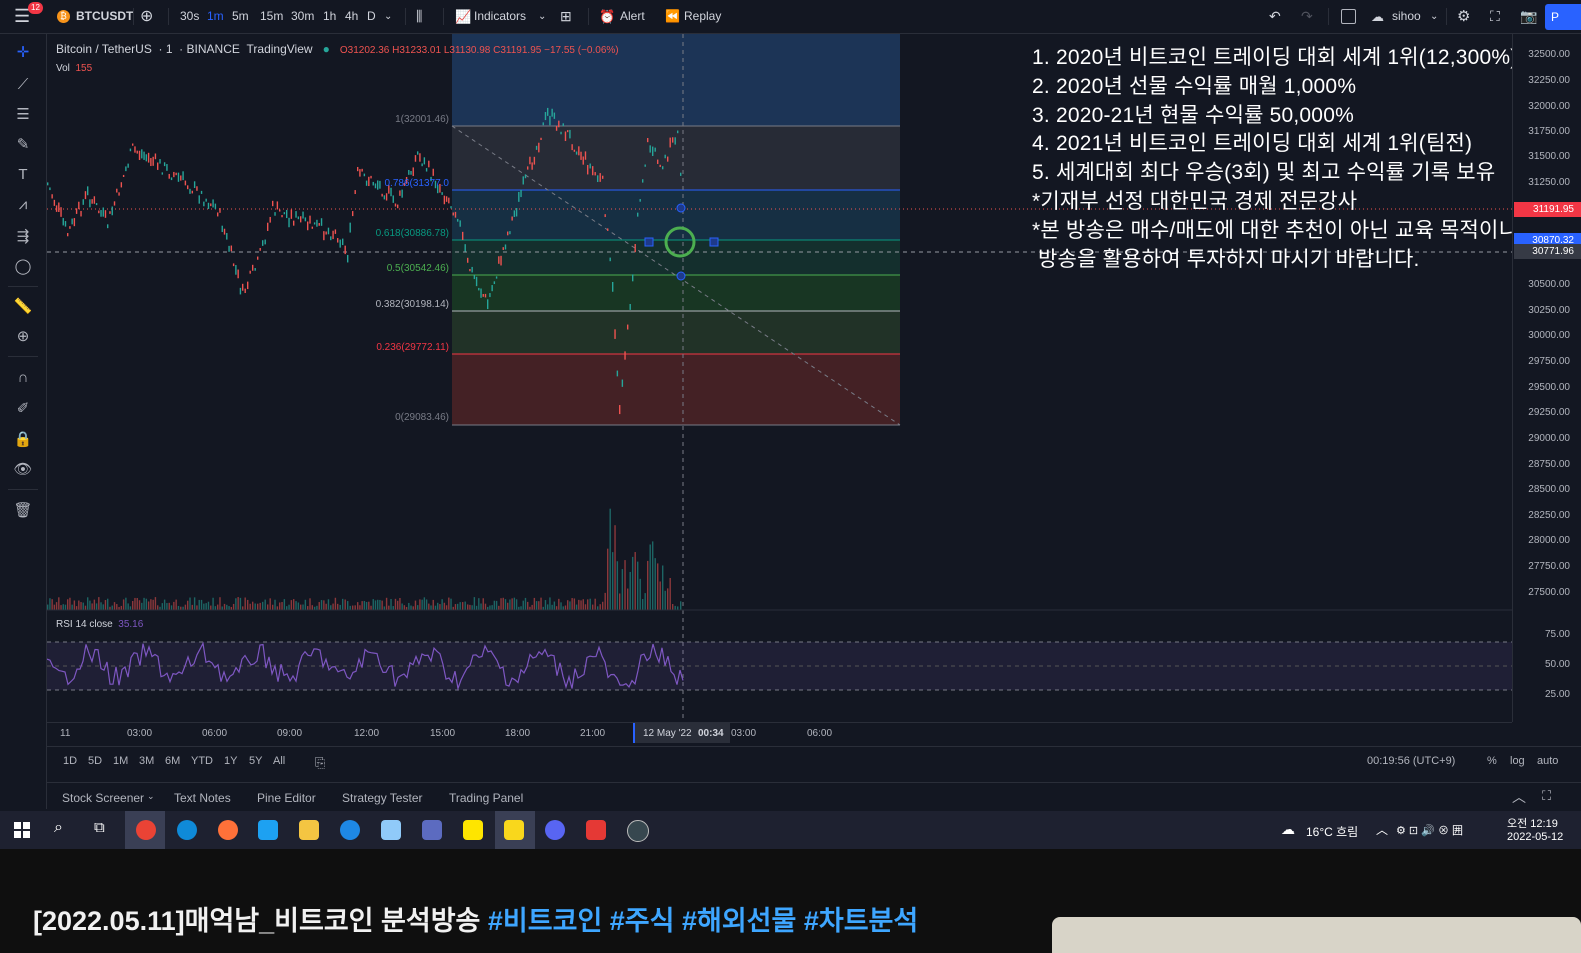 This screenshot has width=1581, height=953. I want to click on maximize-panel-icon: ⛶, so click(1546, 796).